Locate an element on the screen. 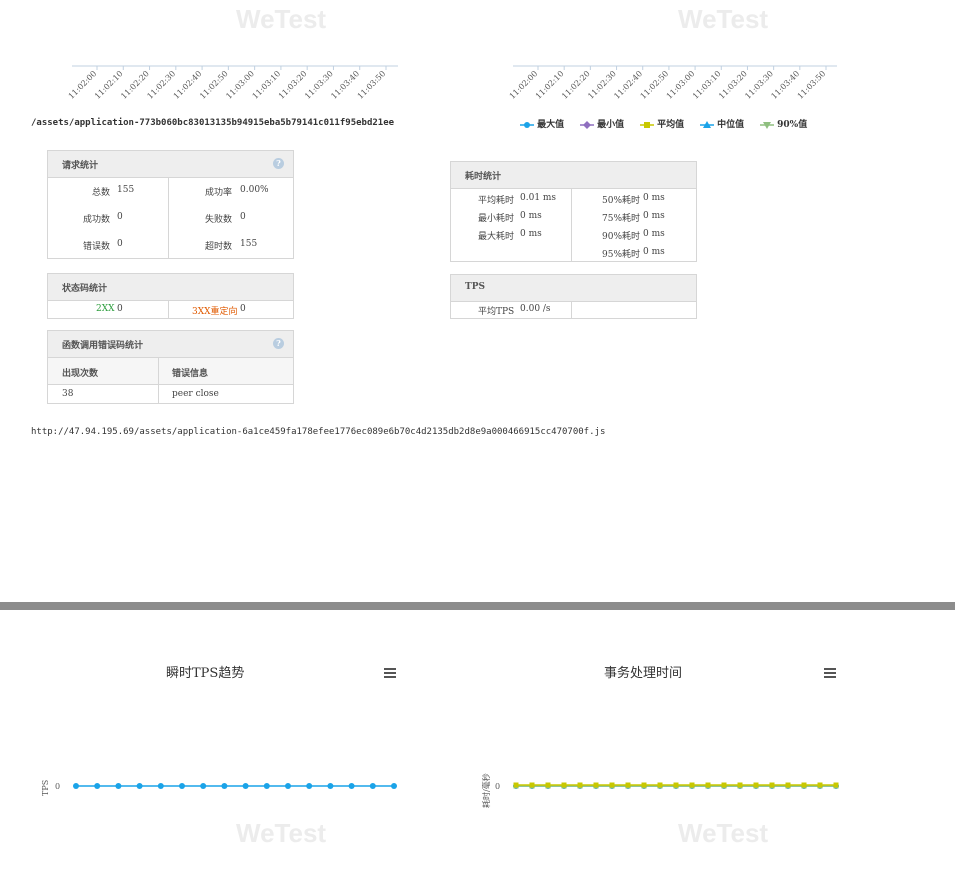 The width and height of the screenshot is (955, 875). top-right-x-tick-label: 11:03:50 is located at coordinates (812, 85).